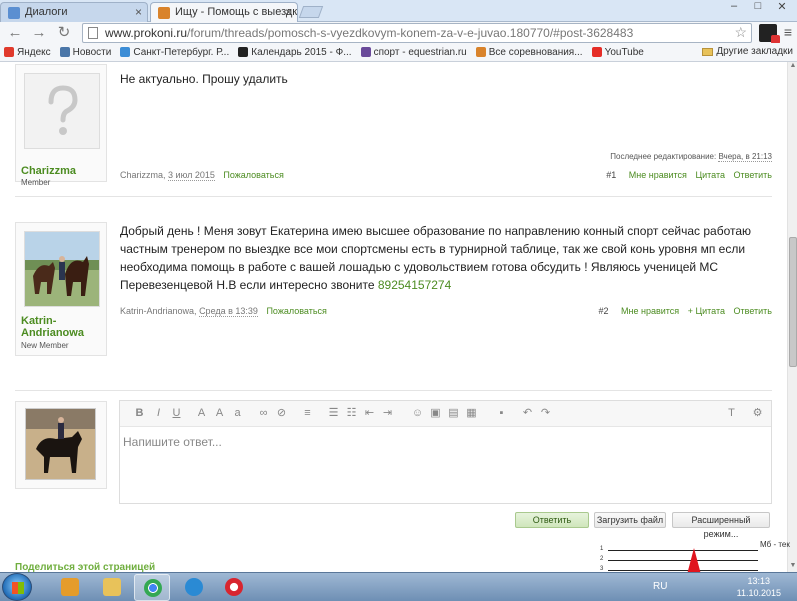 The width and height of the screenshot is (797, 601). What do you see at coordinates (731, 413) in the screenshot?
I see `remove-format-icon: T` at bounding box center [731, 413].